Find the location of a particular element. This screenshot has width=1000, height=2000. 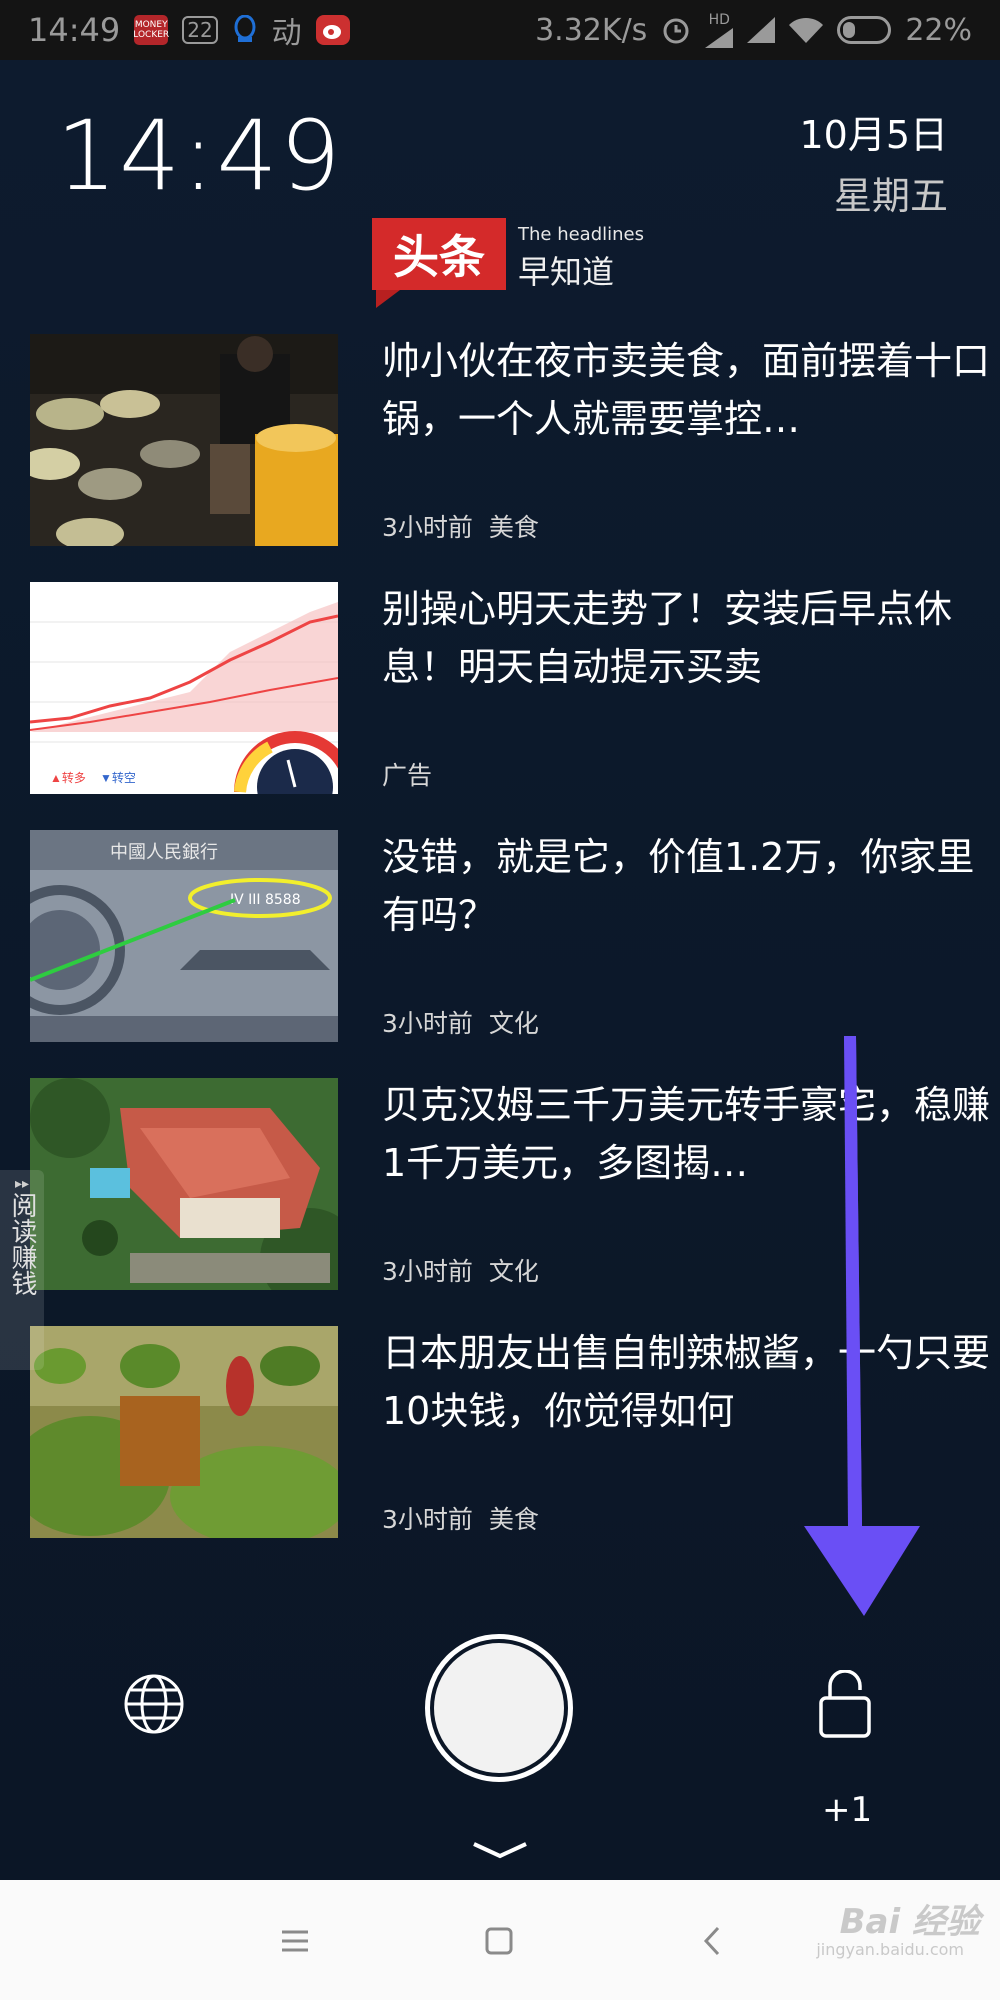

bottom-controls: +1 is located at coordinates (500, 1739).